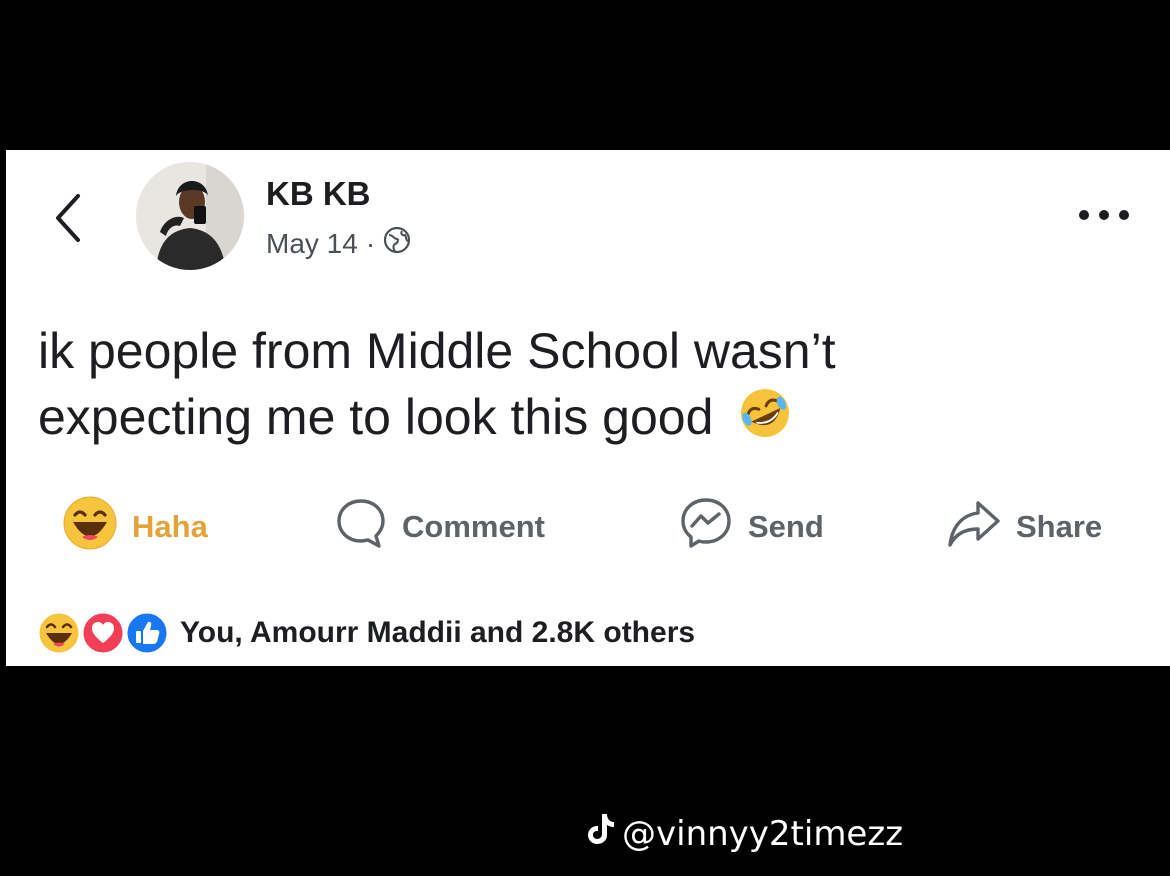  Describe the element at coordinates (1059, 526) in the screenshot. I see `share-label: Share` at that location.